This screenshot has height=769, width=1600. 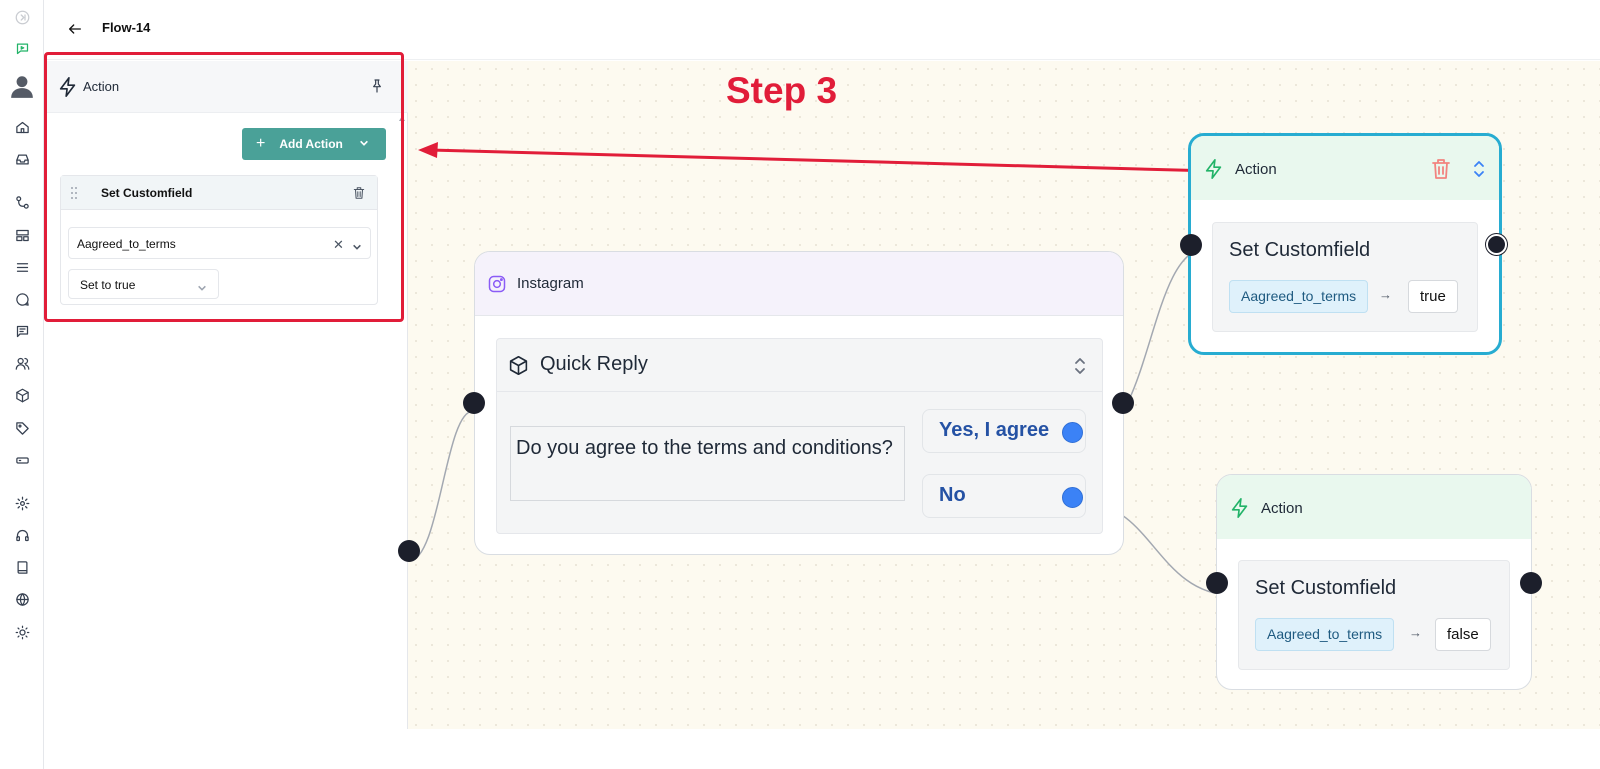 I want to click on flows-icon, so click(x=22, y=202).